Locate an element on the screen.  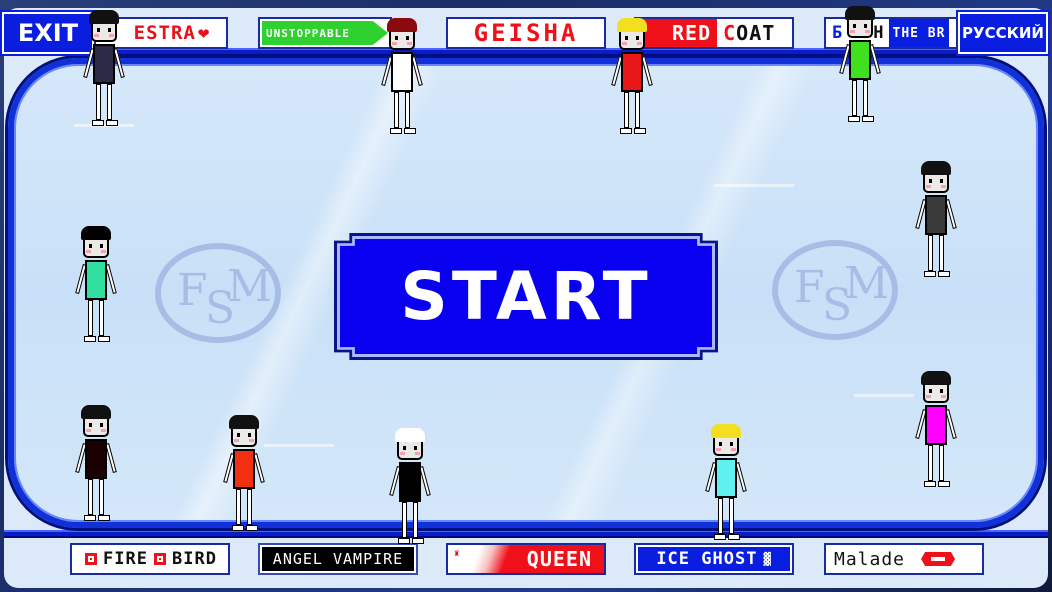
magenta-skater is located at coordinates (936, 432).